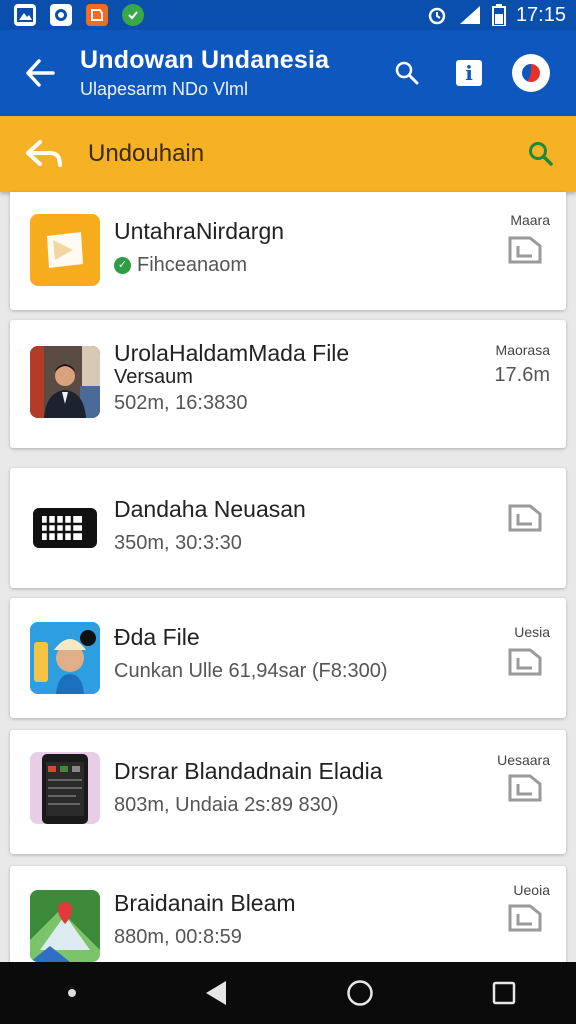 The image size is (576, 1024). What do you see at coordinates (97, 15) in the screenshot?
I see `app-icon` at bounding box center [97, 15].